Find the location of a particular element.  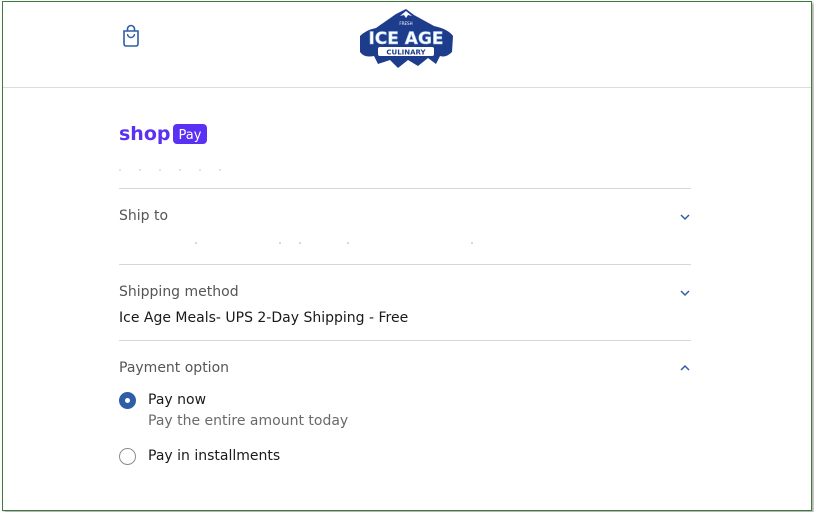

chevron-up-icon is located at coordinates (685, 368).